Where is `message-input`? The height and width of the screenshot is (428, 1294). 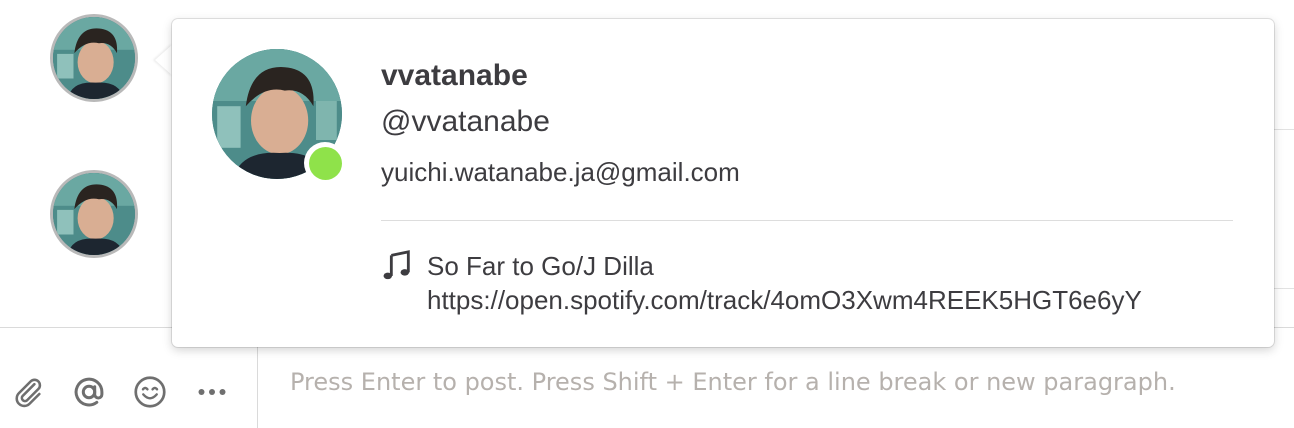 message-input is located at coordinates (785, 382).